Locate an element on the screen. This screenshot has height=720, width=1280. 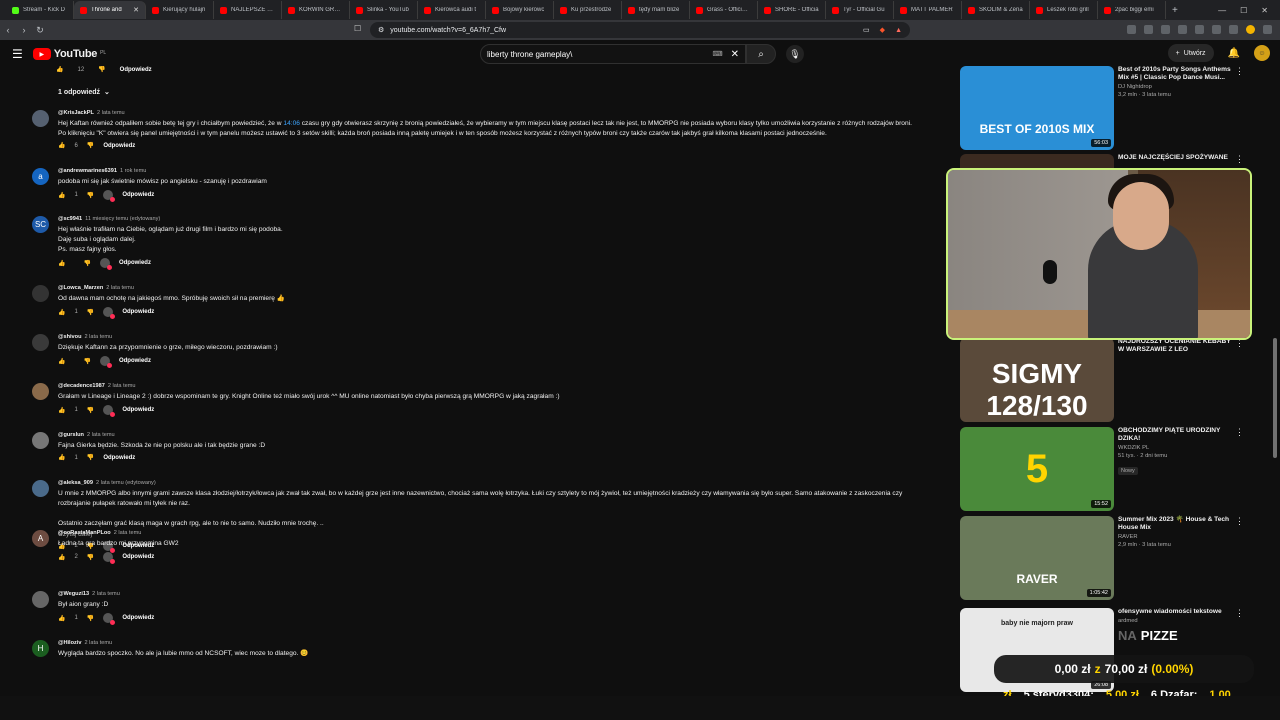
comment-author: @decadence1987 is located at coordinates (81, 386).